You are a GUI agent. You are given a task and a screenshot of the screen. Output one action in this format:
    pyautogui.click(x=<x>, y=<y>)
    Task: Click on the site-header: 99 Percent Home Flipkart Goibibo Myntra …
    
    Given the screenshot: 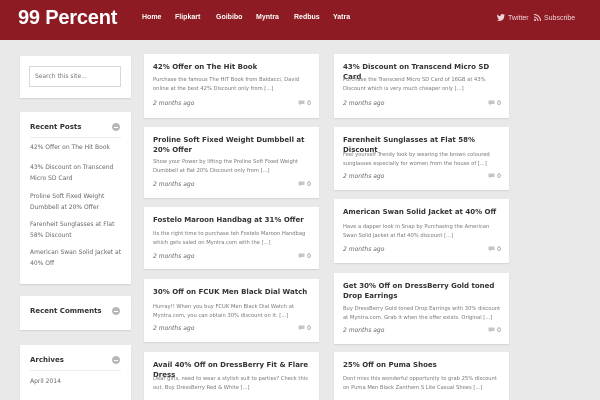 What is the action you would take?
    pyautogui.click(x=300, y=20)
    